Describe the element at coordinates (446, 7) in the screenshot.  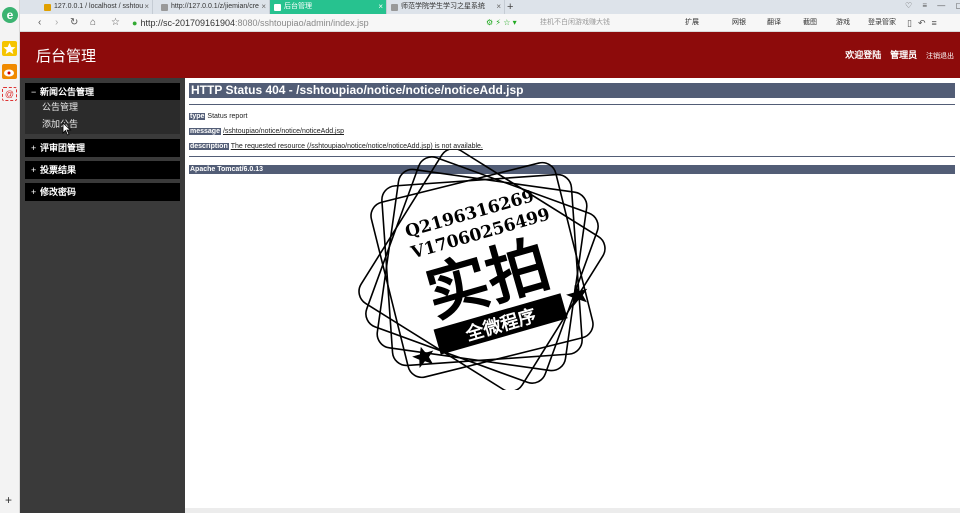
I see `tab-study-star: 师范学院学生学习之星系统 ×` at that location.